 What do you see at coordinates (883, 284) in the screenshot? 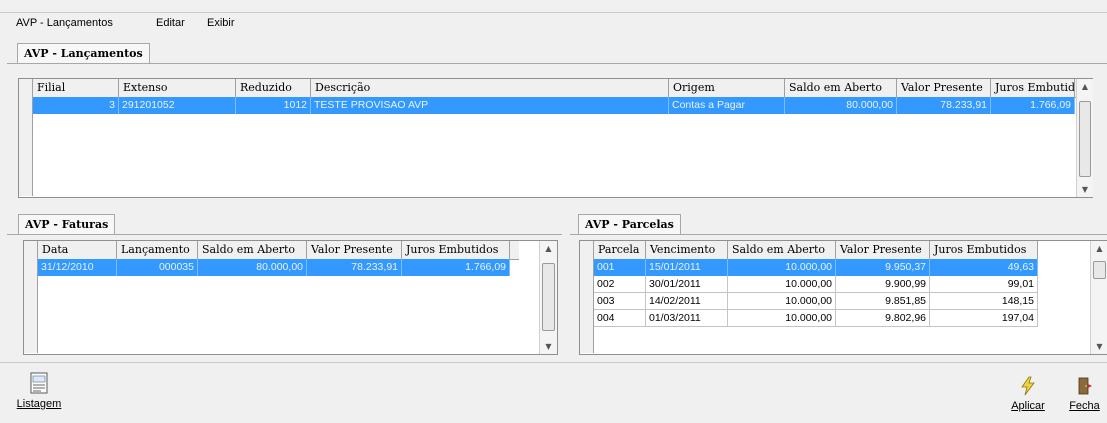
I see `cell-valor-presente: 9.900,99` at bounding box center [883, 284].